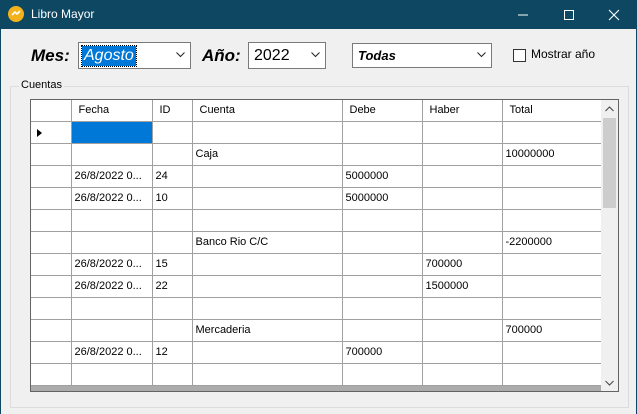 The image size is (637, 414). Describe the element at coordinates (382, 111) in the screenshot. I see `column-header-debe: Debe` at that location.